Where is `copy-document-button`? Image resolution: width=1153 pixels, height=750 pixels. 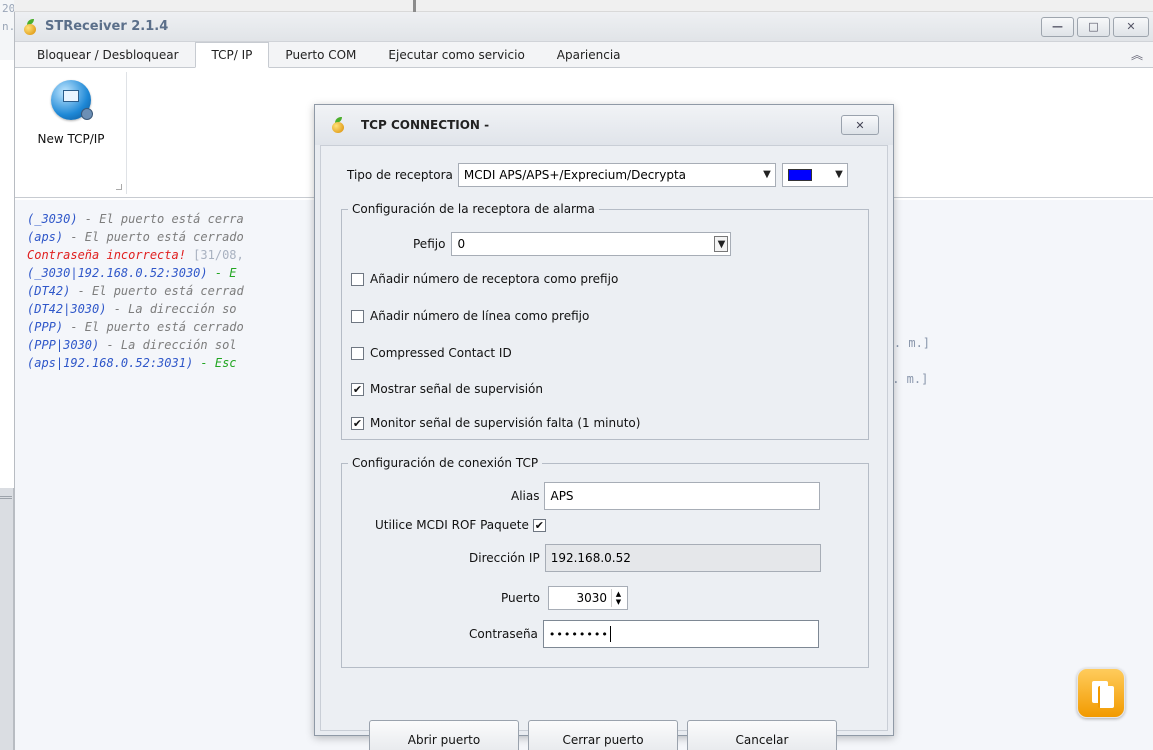
copy-document-button is located at coordinates (1101, 693).